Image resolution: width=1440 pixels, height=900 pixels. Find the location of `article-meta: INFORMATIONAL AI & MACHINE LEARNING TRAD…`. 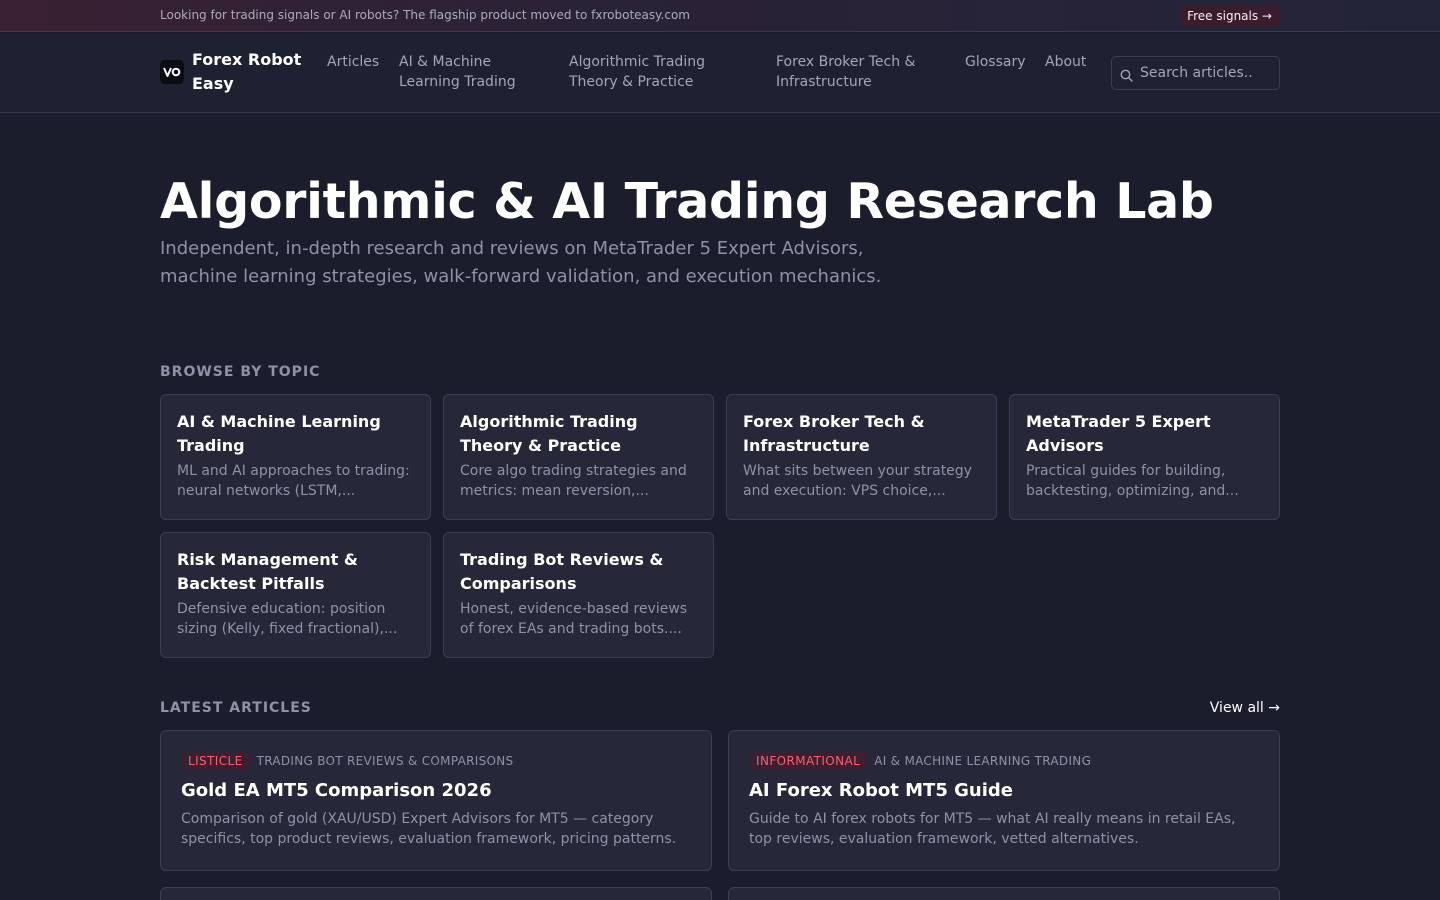

article-meta: INFORMATIONAL AI & MACHINE LEARNING TRAD… is located at coordinates (1004, 761).